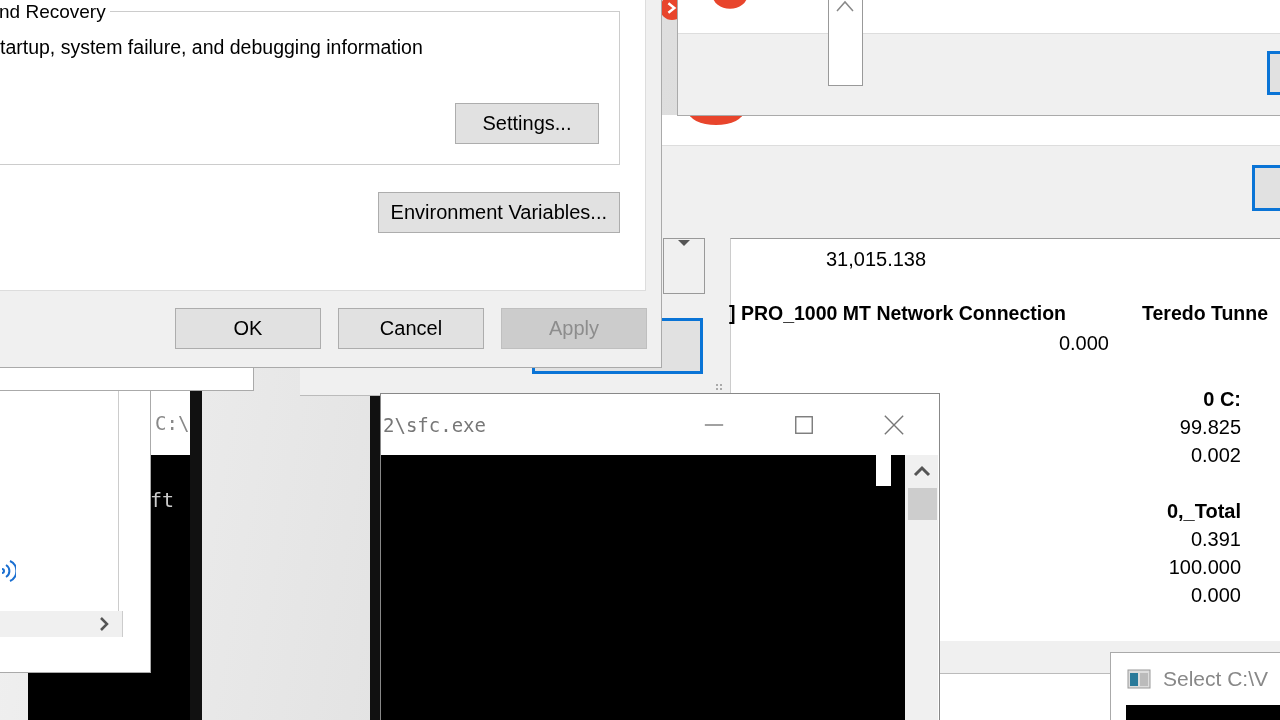 Image resolution: width=1280 pixels, height=720 pixels. Describe the element at coordinates (897, 313) in the screenshot. I see `counter-header: ] PRO_1000 MT Network Connection` at that location.